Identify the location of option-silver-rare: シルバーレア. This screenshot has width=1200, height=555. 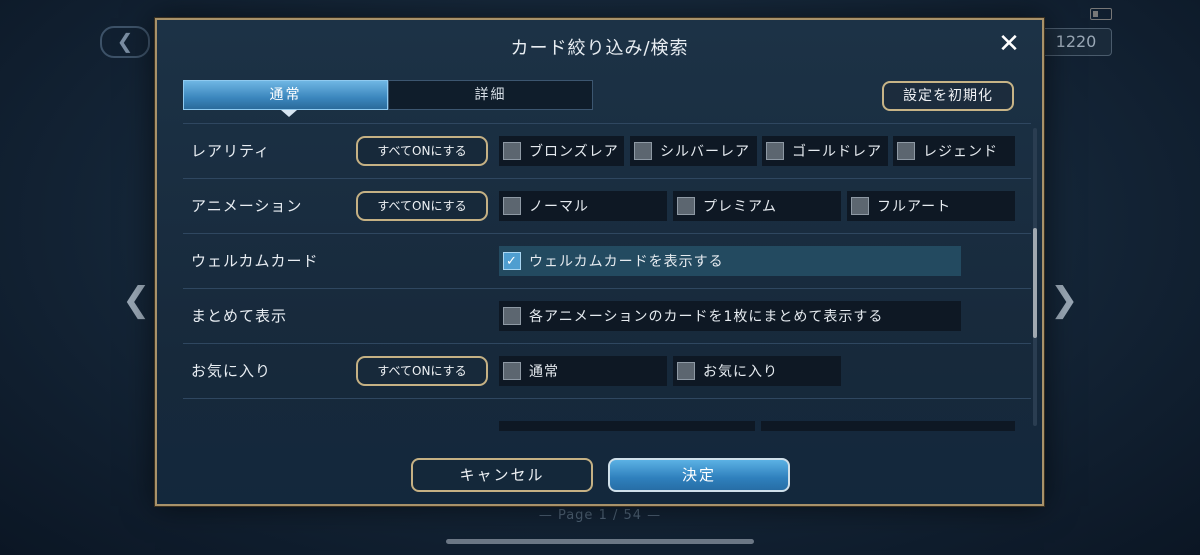
(693, 151).